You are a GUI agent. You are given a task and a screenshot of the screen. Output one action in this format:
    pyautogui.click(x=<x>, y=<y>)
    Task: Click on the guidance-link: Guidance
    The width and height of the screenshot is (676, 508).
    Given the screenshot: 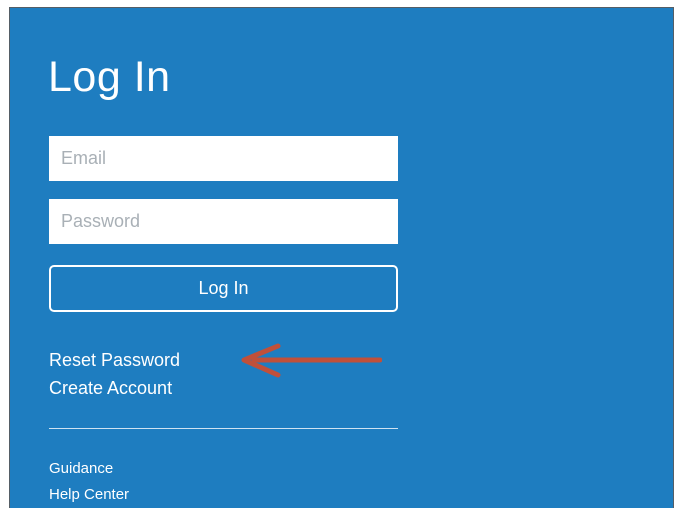 What is the action you would take?
    pyautogui.click(x=81, y=469)
    